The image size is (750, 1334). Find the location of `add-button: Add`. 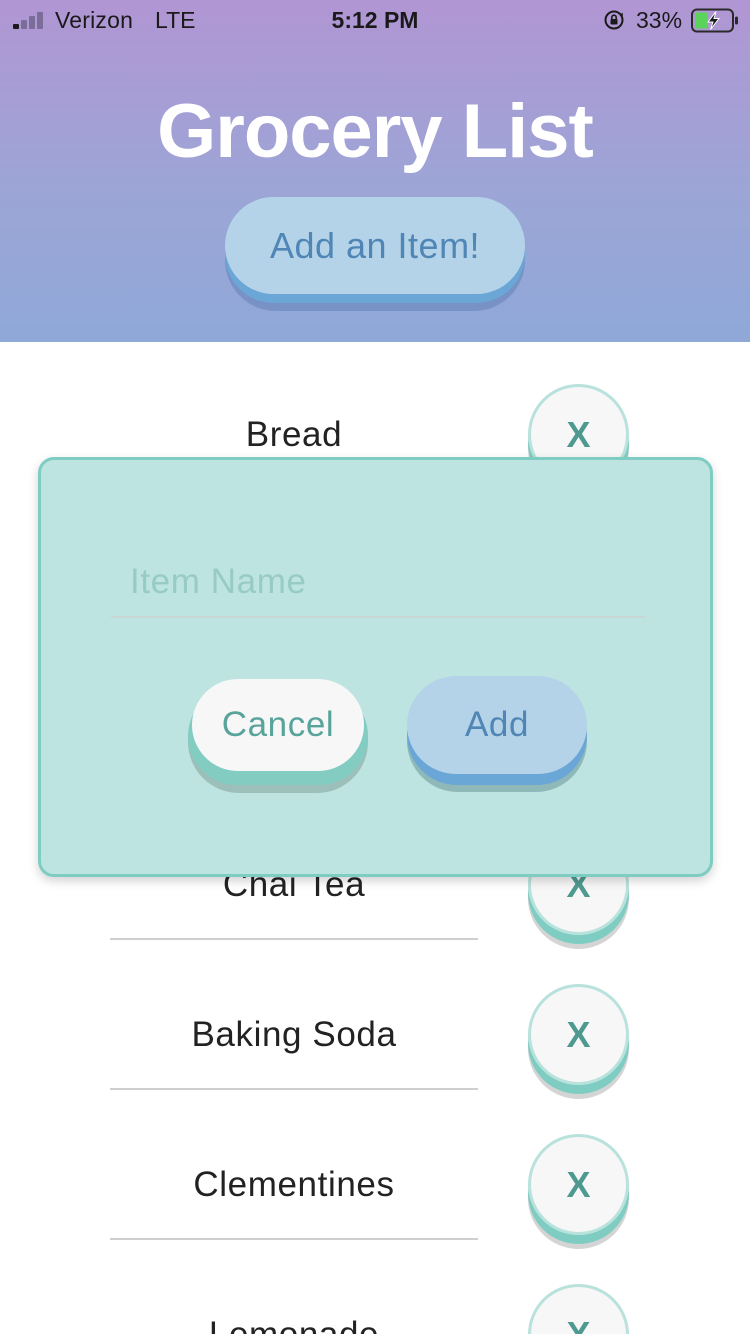

add-button: Add is located at coordinates (497, 725).